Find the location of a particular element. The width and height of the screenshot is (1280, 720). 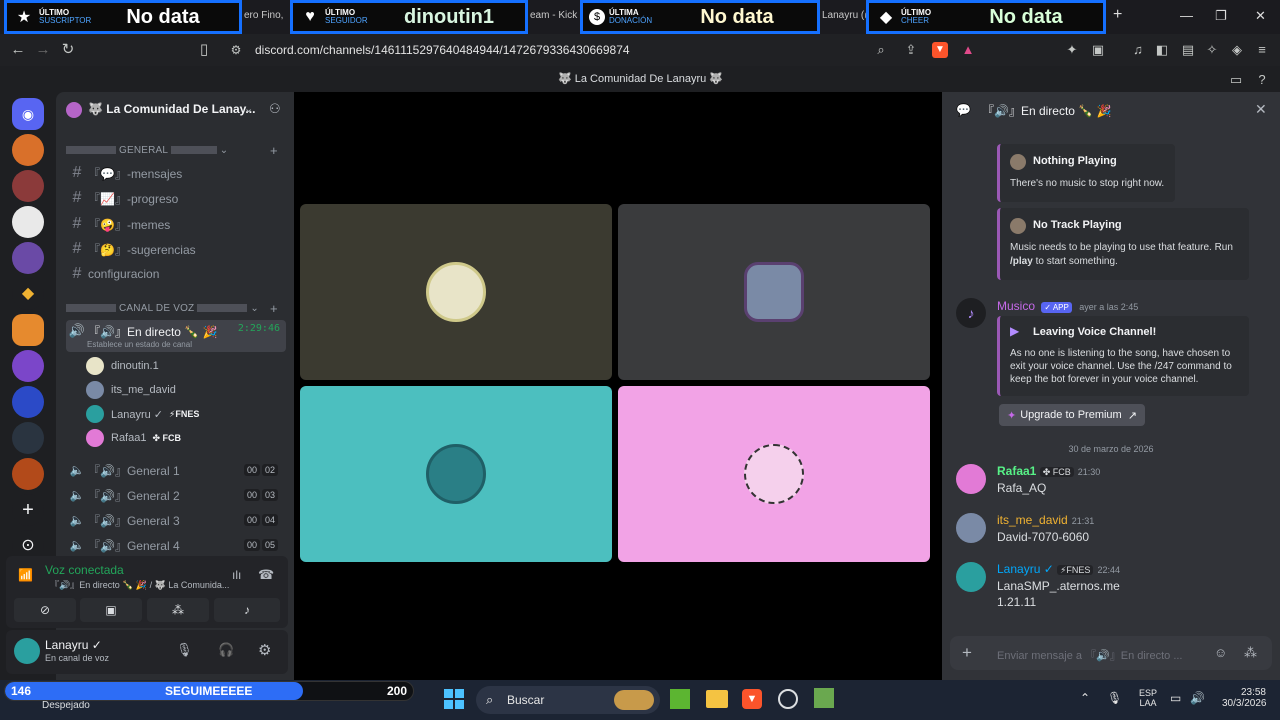

close-icon: ✕ is located at coordinates (1261, 109).